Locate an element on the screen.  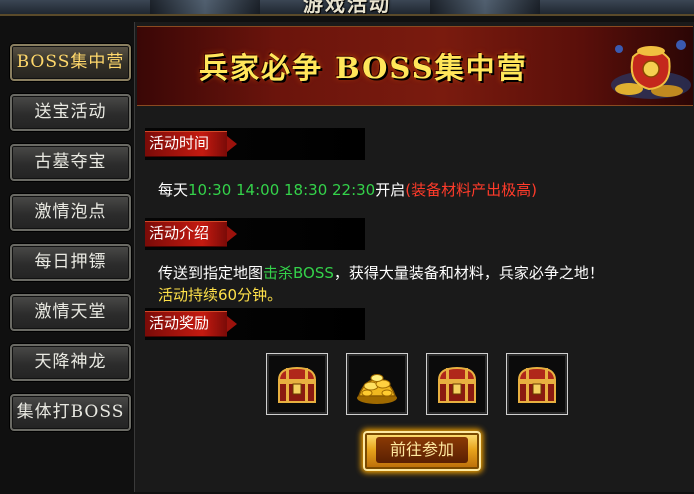
sidebar-item-treasure-giveaway: 送宝活动 is located at coordinates (70, 112).